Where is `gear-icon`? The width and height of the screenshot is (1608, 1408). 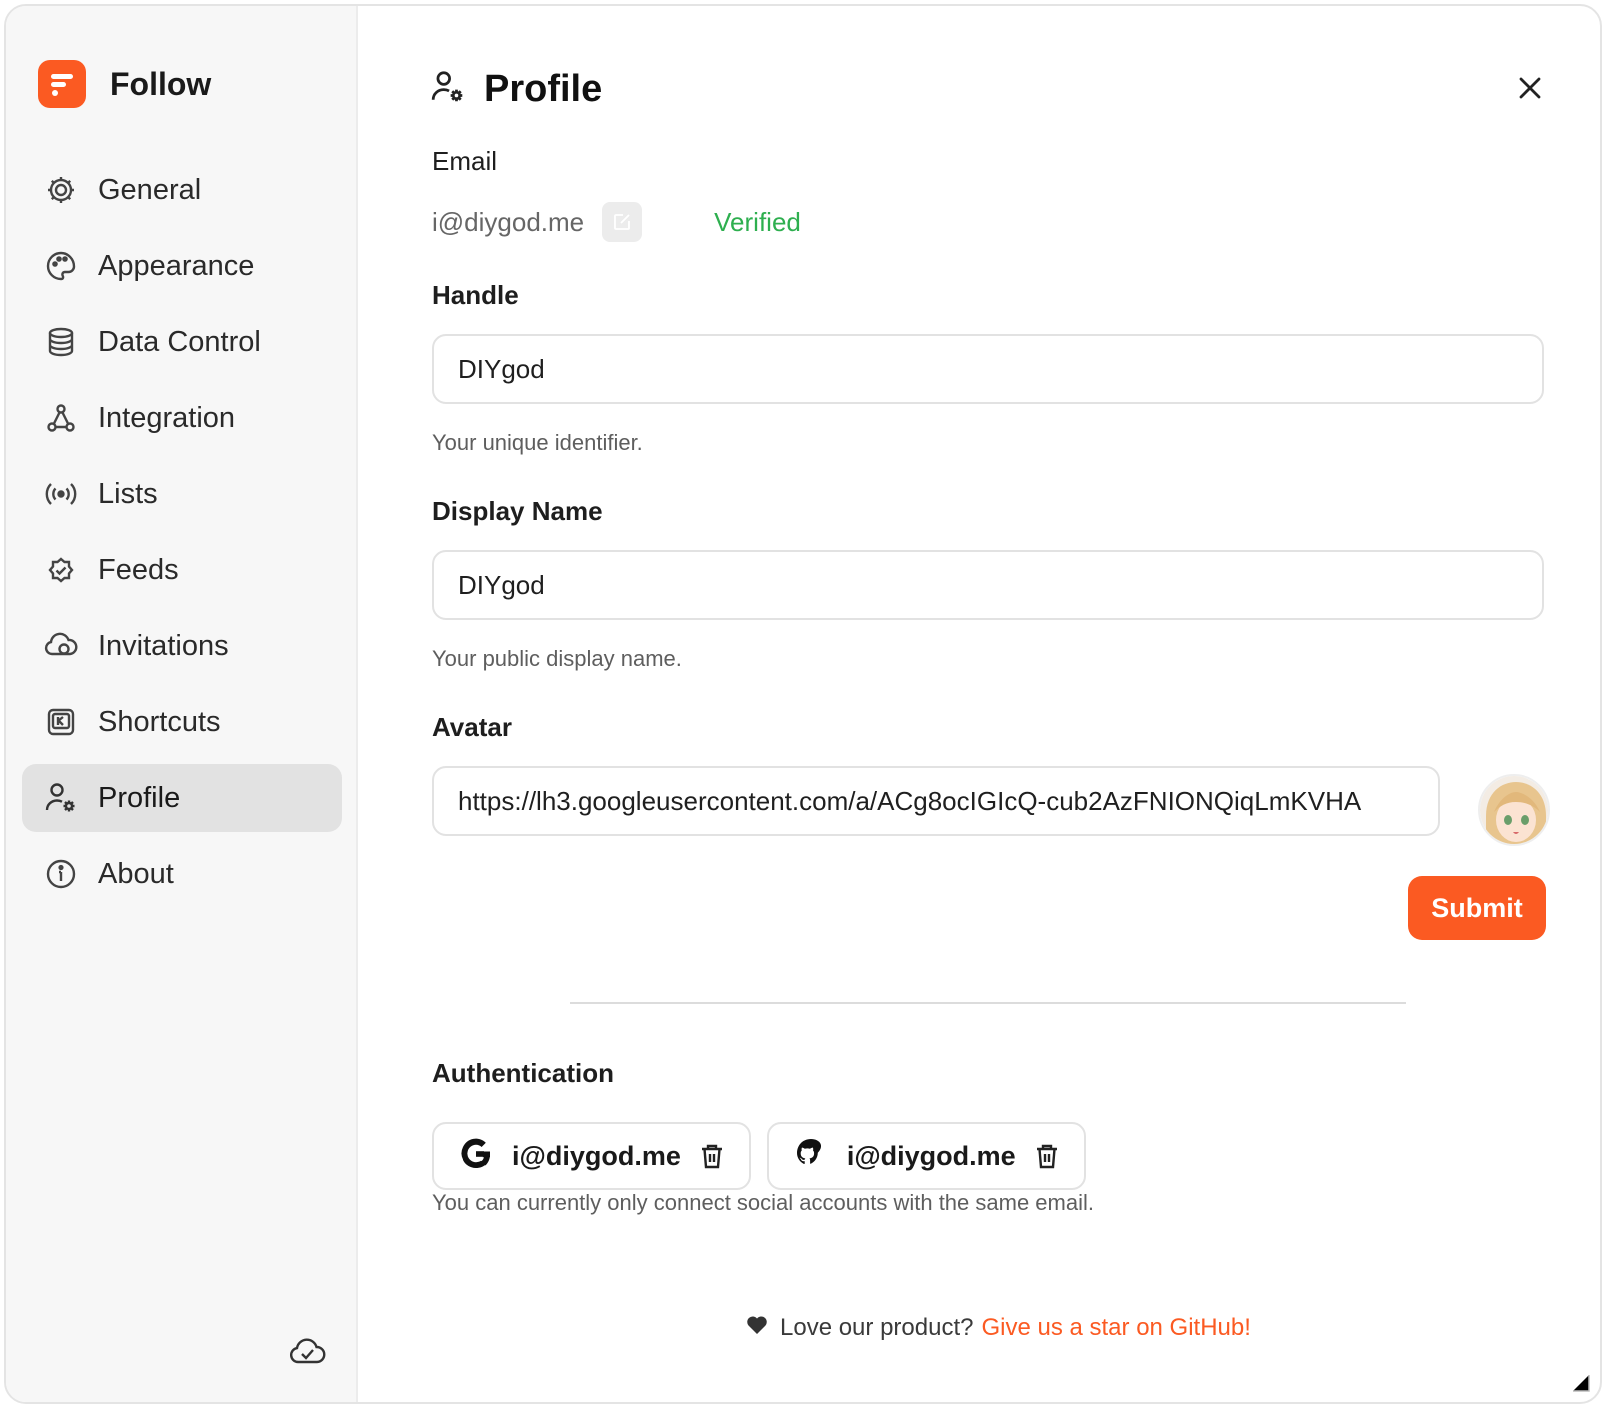 gear-icon is located at coordinates (61, 190).